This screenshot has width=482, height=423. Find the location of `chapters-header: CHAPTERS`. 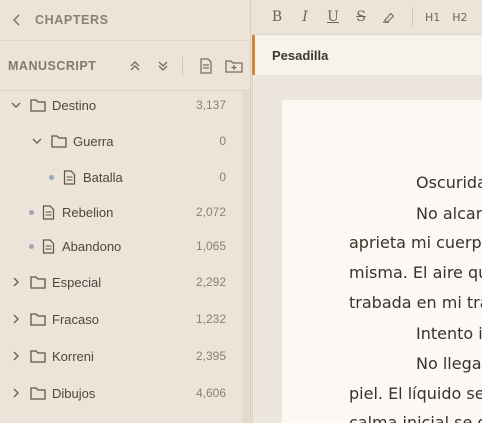

chapters-header: CHAPTERS is located at coordinates (125, 20).